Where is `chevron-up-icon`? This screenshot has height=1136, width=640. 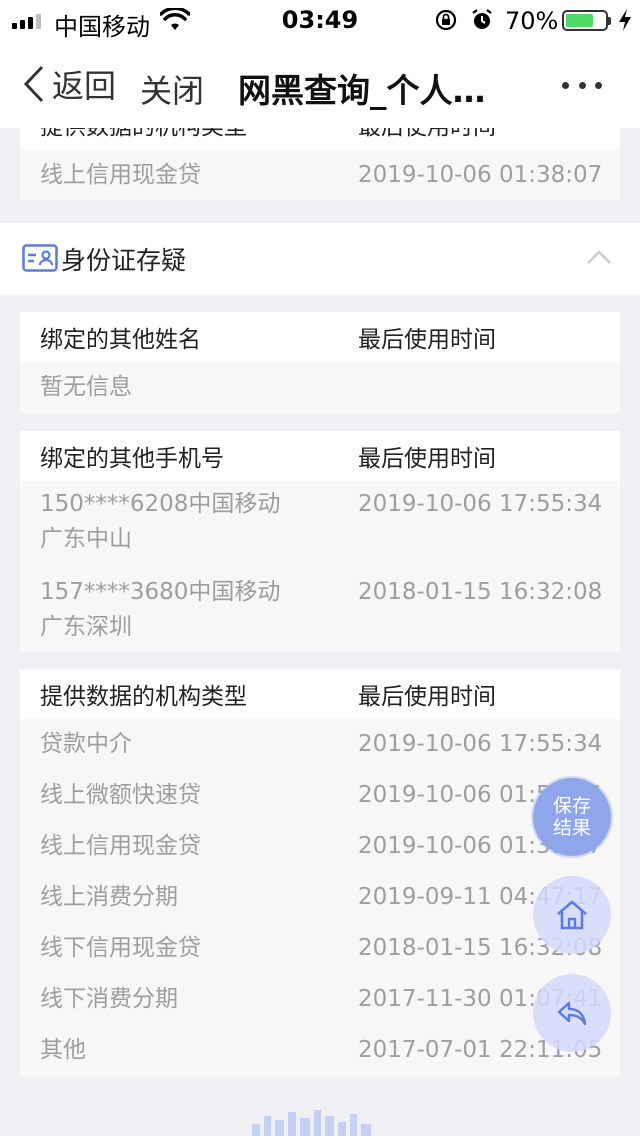
chevron-up-icon is located at coordinates (599, 257).